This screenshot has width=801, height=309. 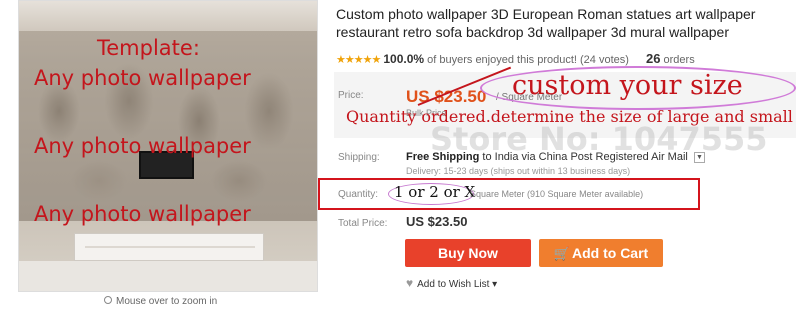 I want to click on shipping-dropdown-icon: ▼, so click(x=699, y=157).